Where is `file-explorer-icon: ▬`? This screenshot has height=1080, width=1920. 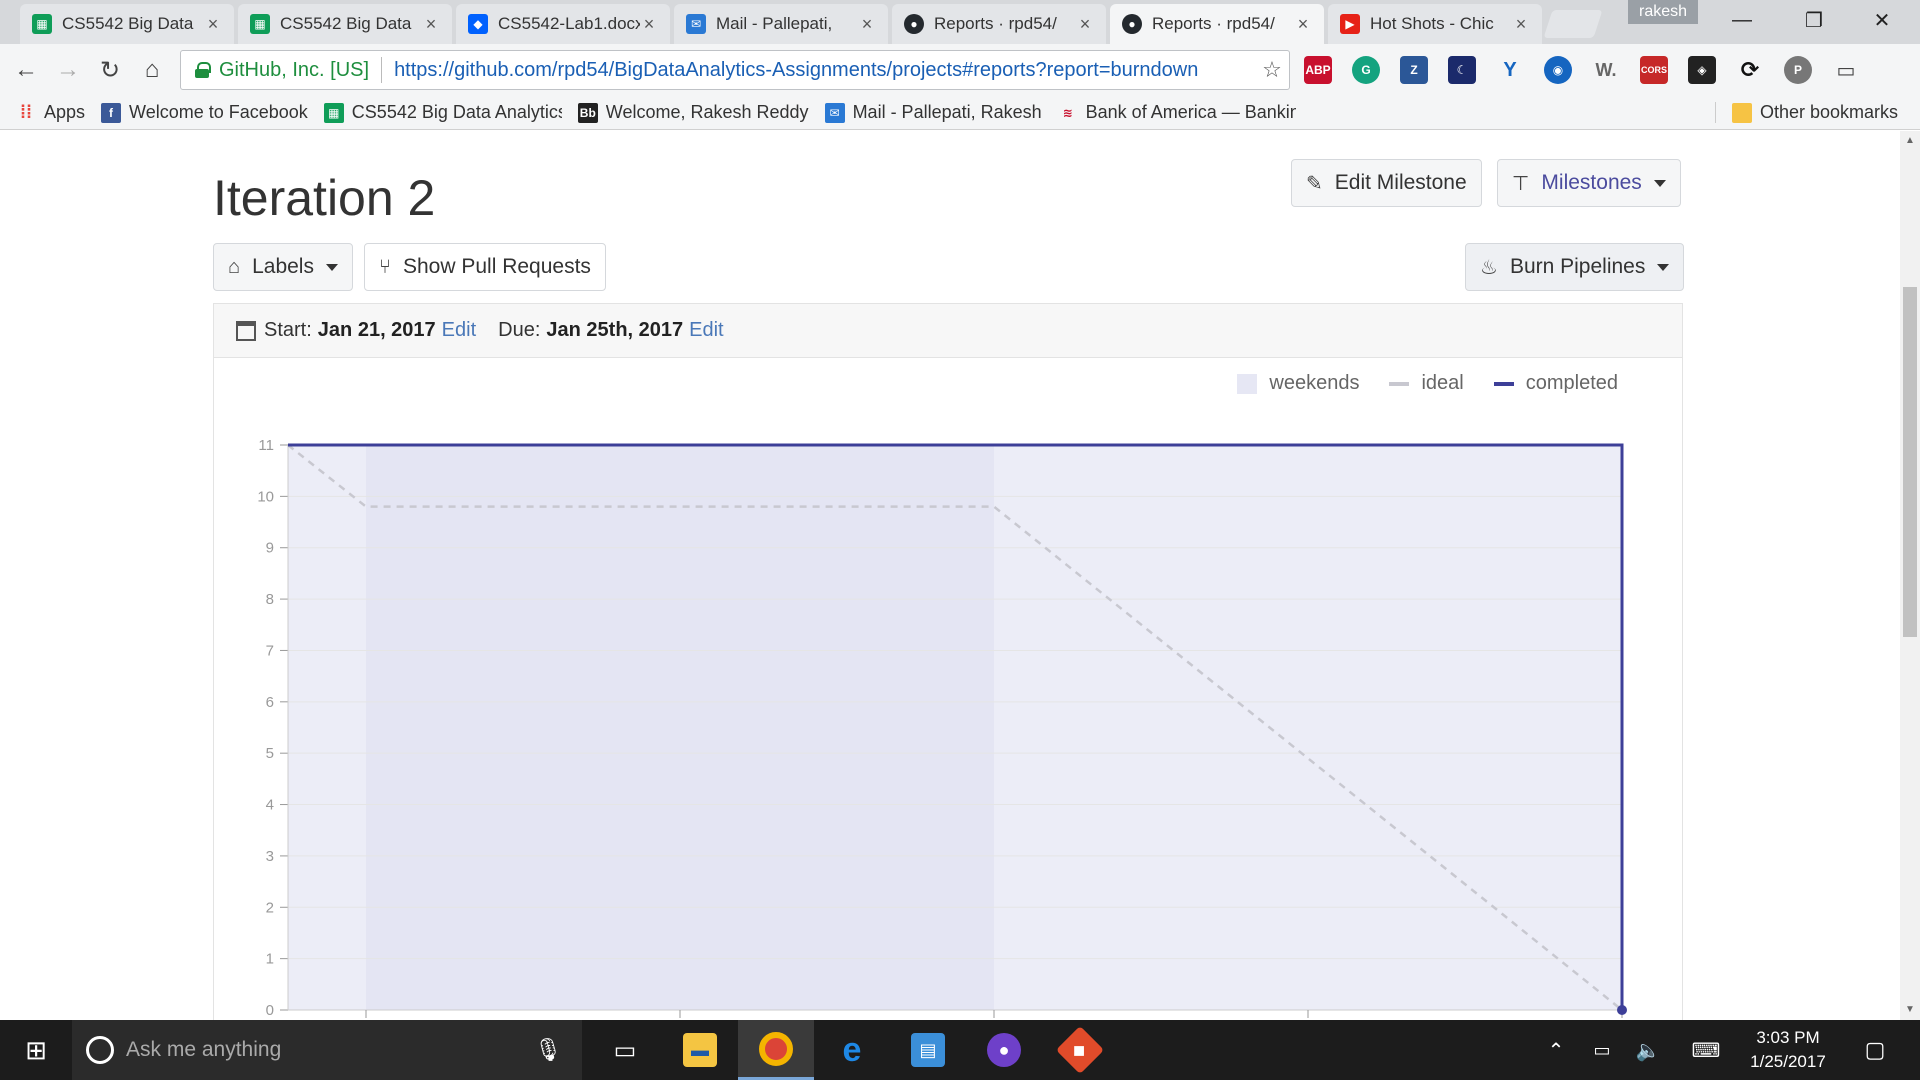
file-explorer-icon: ▬ is located at coordinates (700, 1050).